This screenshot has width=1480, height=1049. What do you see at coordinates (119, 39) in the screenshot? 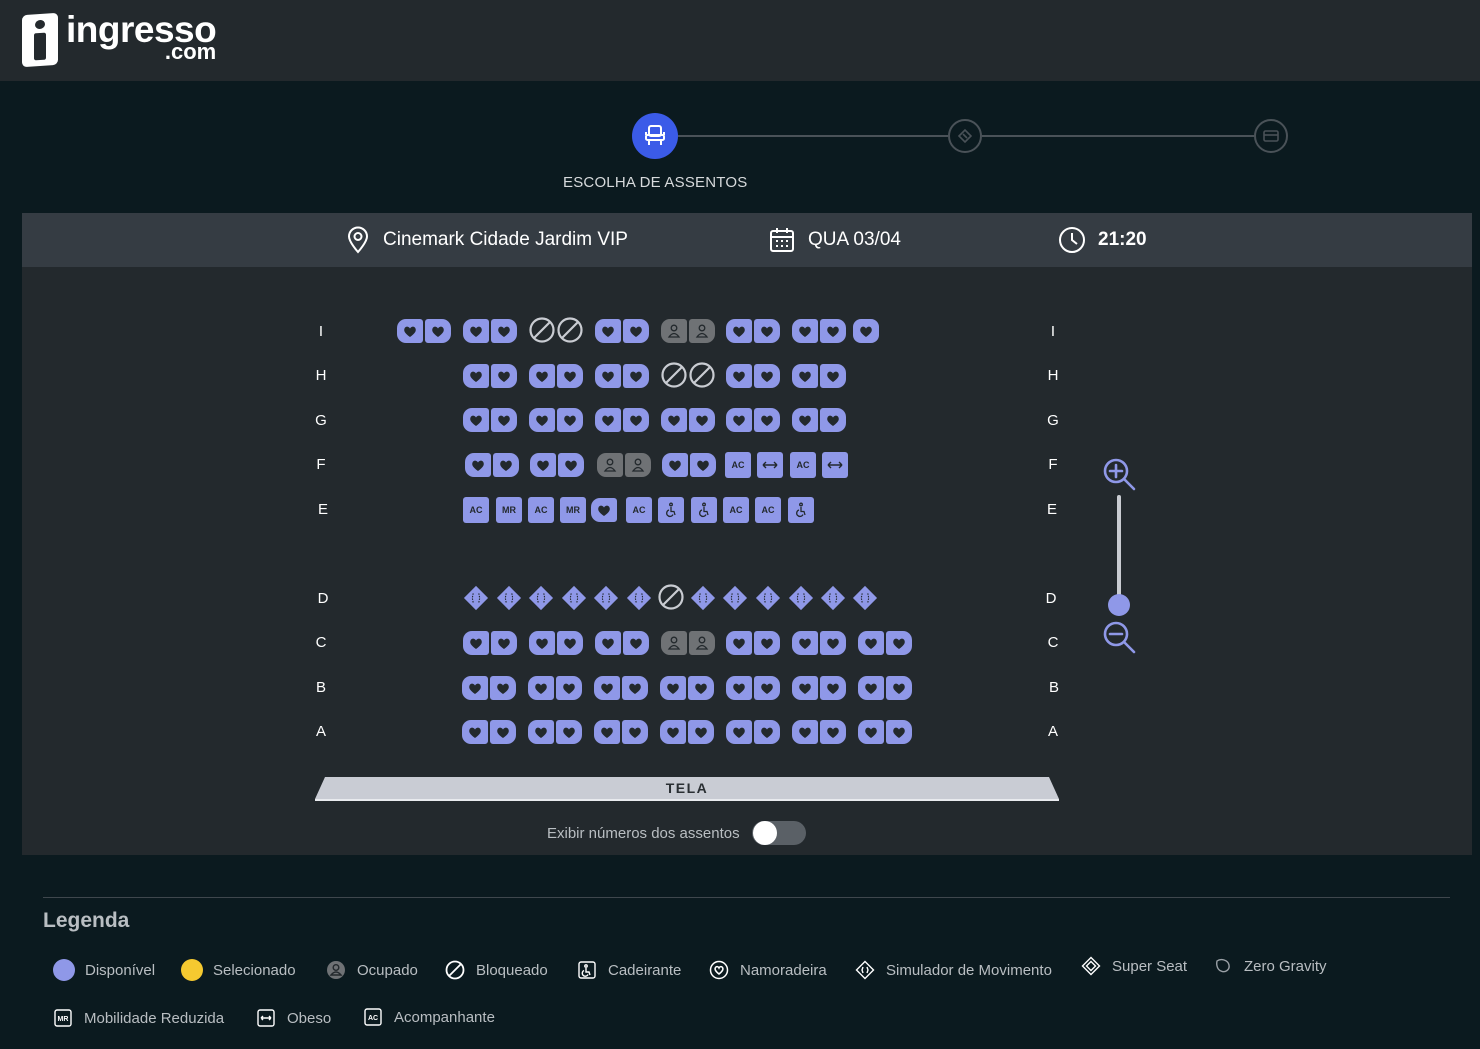
I see `brand-logo: ingresso .com` at bounding box center [119, 39].